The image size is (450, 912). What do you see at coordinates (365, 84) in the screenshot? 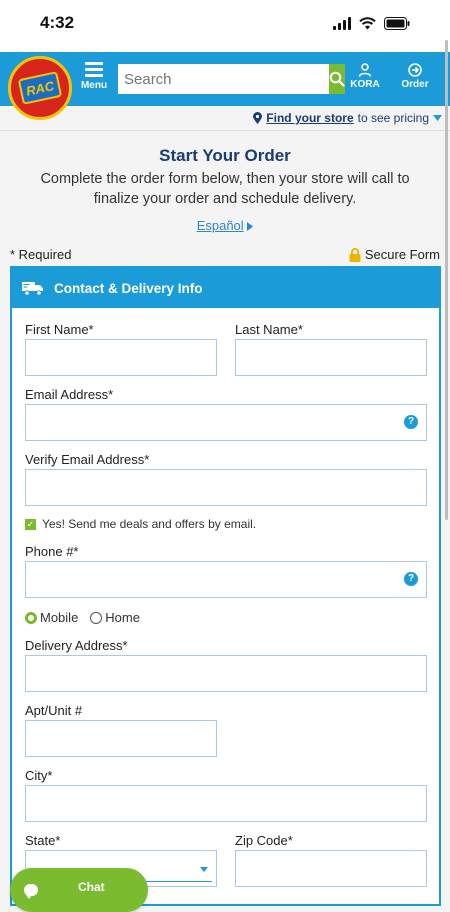
I see `kora-label: KORA` at bounding box center [365, 84].